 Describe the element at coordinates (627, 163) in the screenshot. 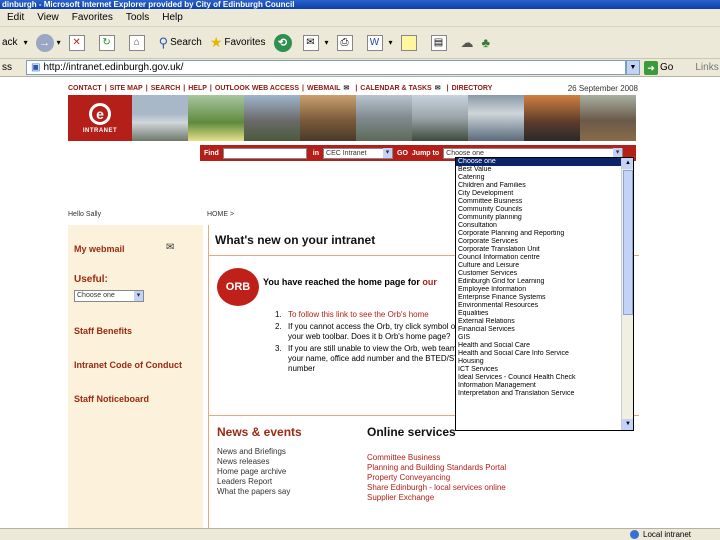

I see `scroll-up-button: ▲` at that location.